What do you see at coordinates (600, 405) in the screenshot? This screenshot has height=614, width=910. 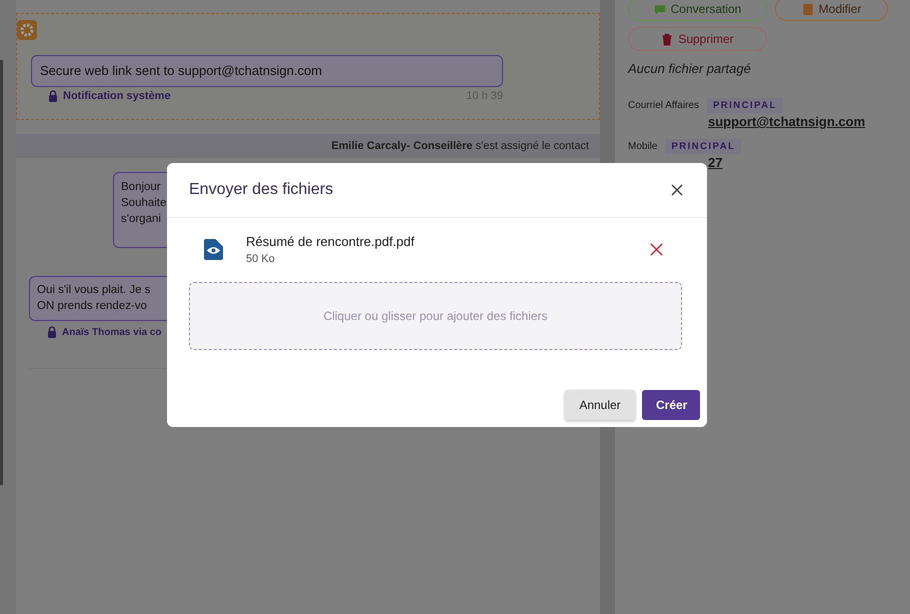 I see `cancel-button: Annuler` at bounding box center [600, 405].